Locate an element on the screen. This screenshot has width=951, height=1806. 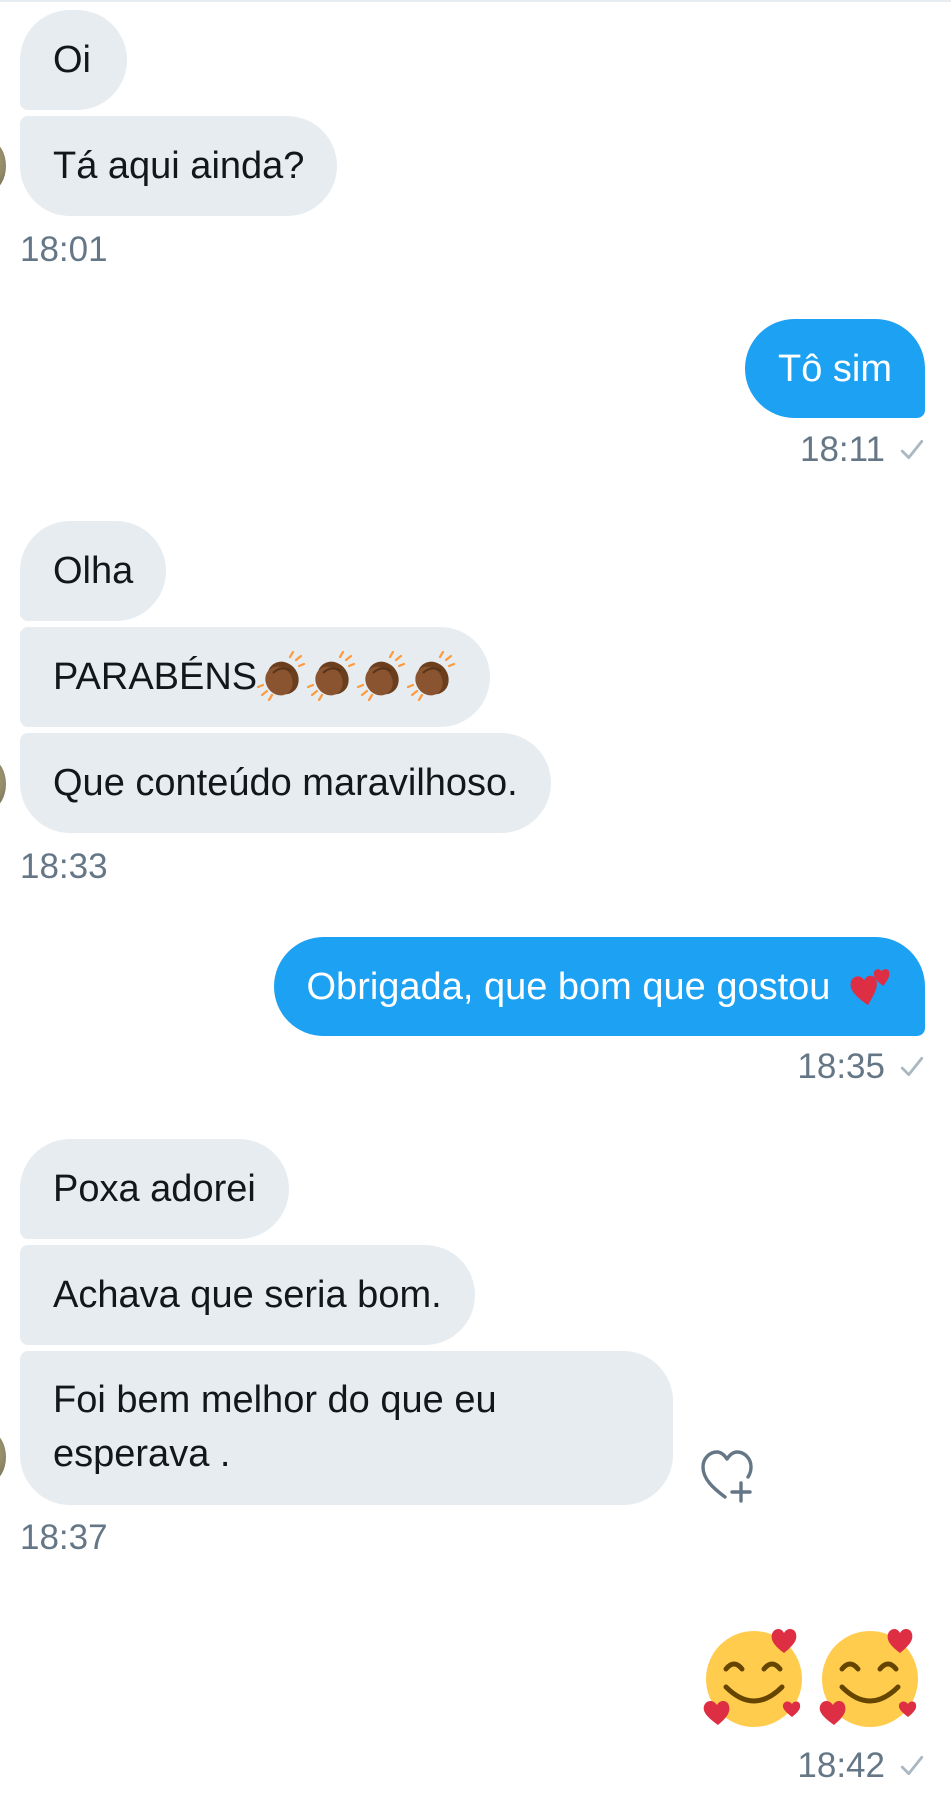
incoming-message-oi: Oi is located at coordinates (73, 60).